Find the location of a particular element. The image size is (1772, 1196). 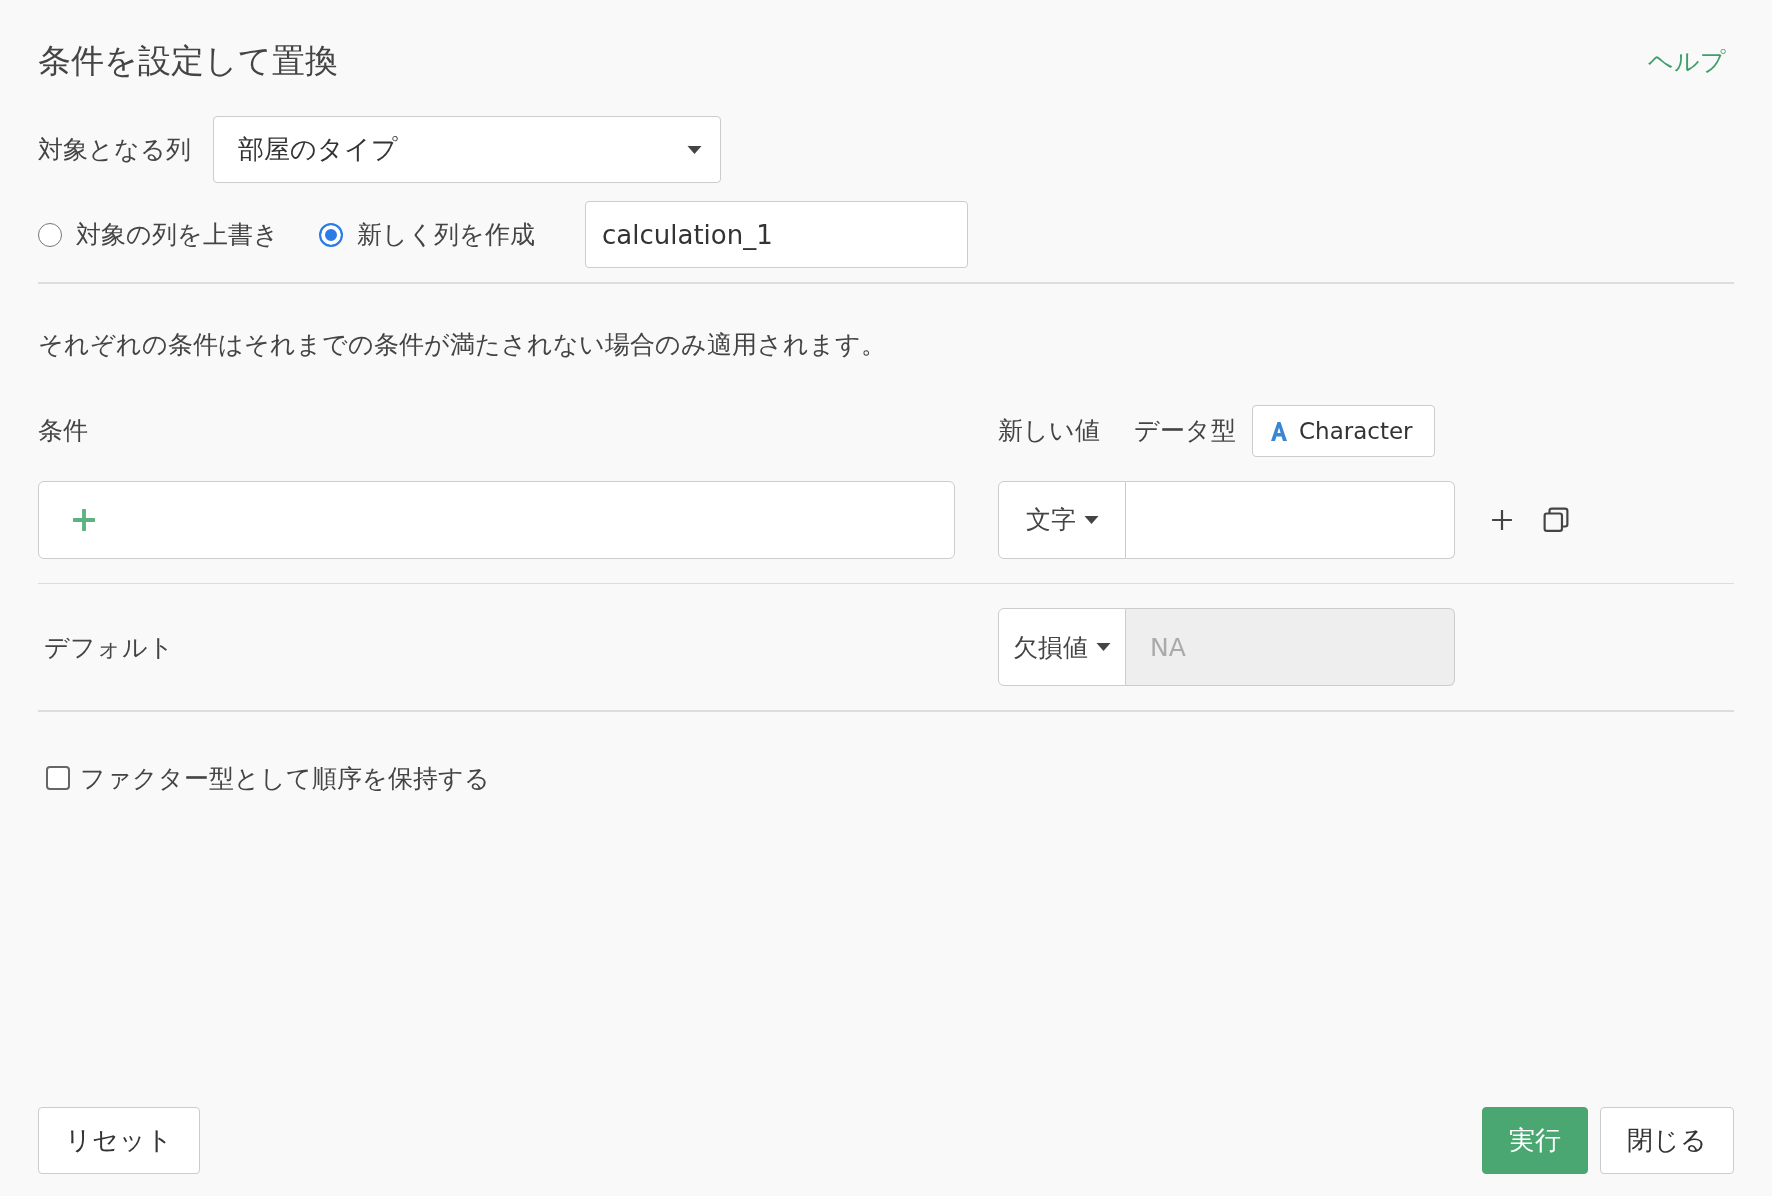

condition-box is located at coordinates (496, 519).